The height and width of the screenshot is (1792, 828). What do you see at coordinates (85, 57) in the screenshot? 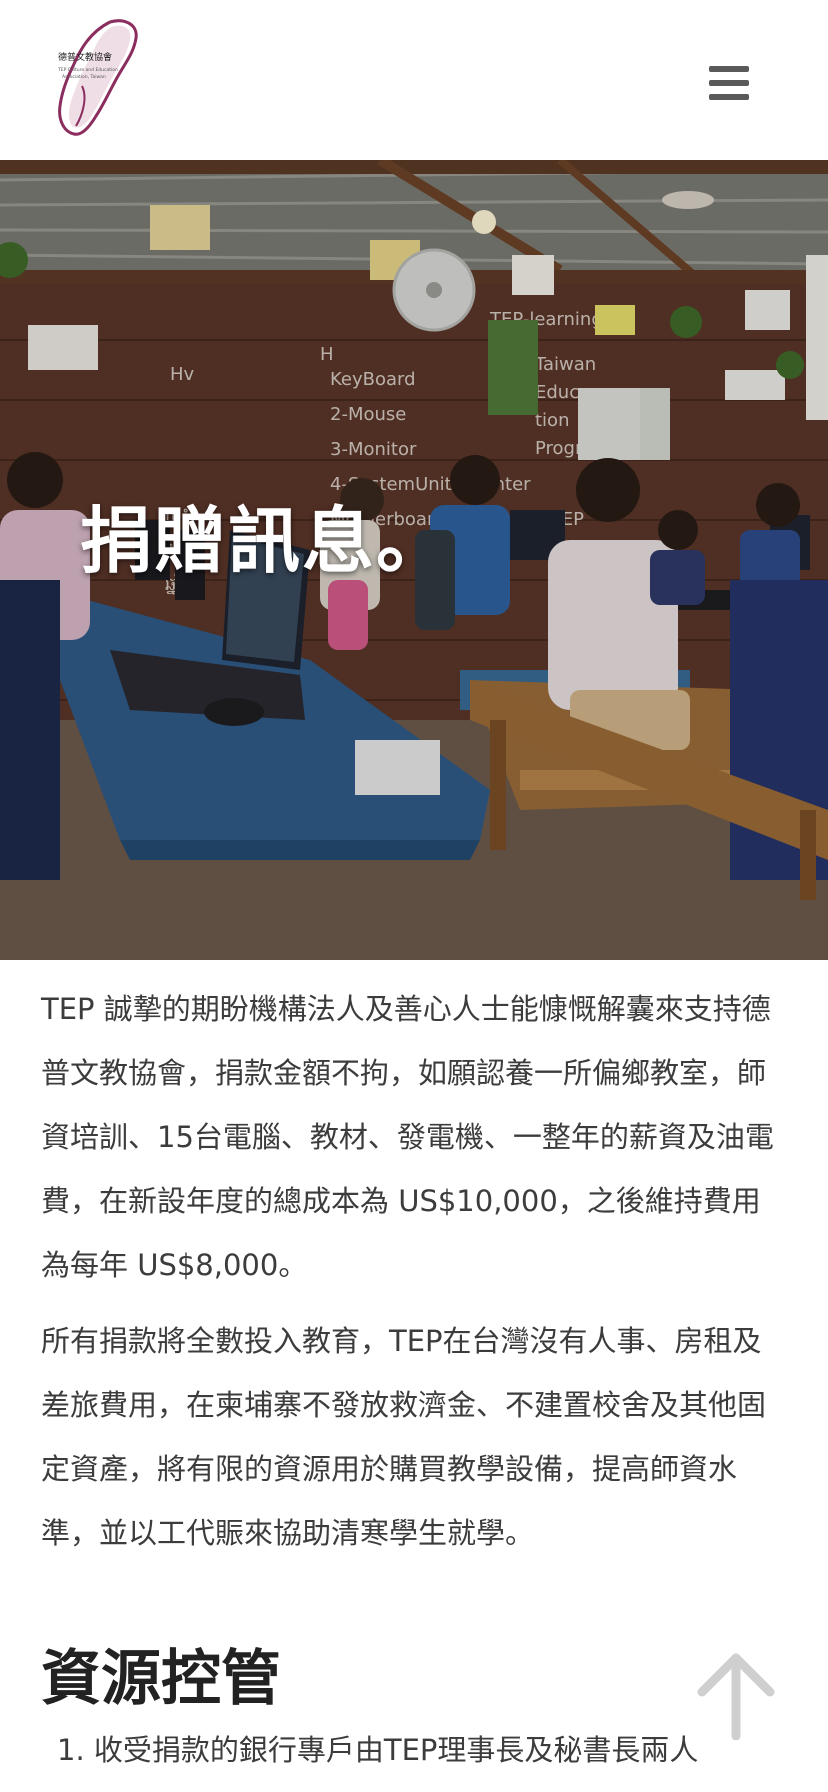
I see `logo-org-name: 德普文教協會` at bounding box center [85, 57].